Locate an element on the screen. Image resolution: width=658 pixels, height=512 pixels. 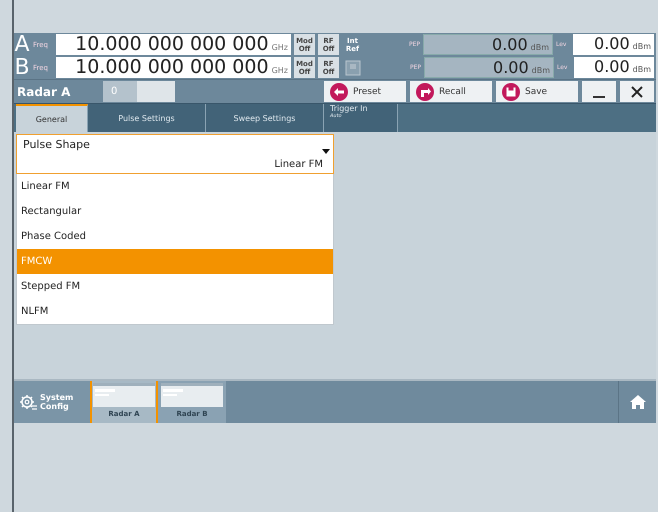
tab: Pulse Settings is located at coordinates (147, 118).